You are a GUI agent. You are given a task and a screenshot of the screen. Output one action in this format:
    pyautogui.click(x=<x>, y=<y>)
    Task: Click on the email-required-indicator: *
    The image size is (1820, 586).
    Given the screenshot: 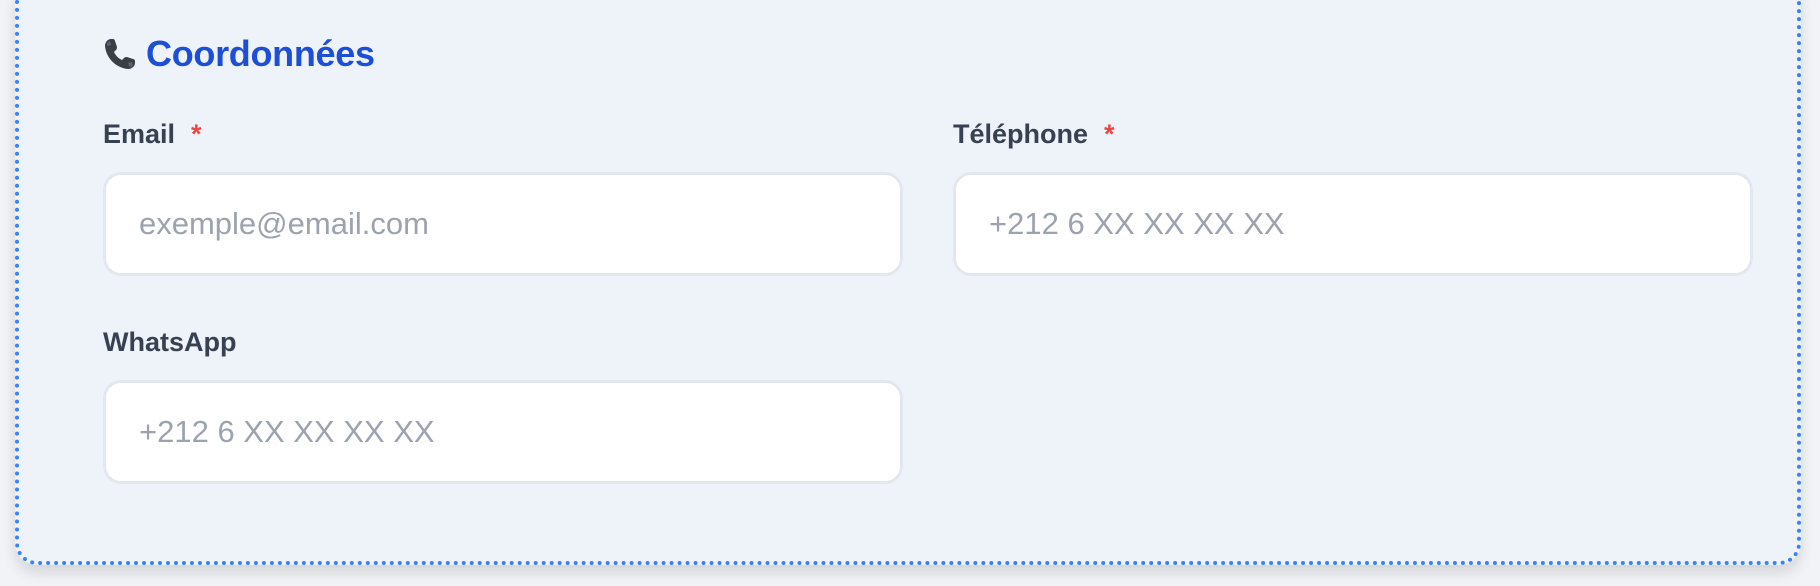 What is the action you would take?
    pyautogui.click(x=196, y=133)
    